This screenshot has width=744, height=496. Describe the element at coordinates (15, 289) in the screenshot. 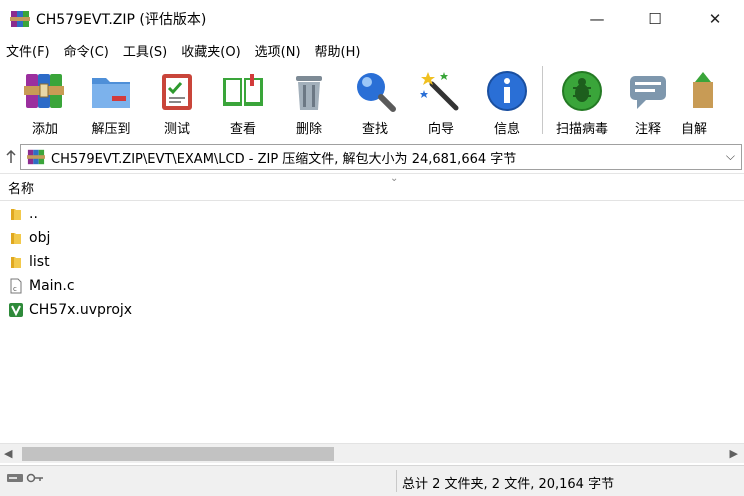

I see `svg-text: c` at that location.